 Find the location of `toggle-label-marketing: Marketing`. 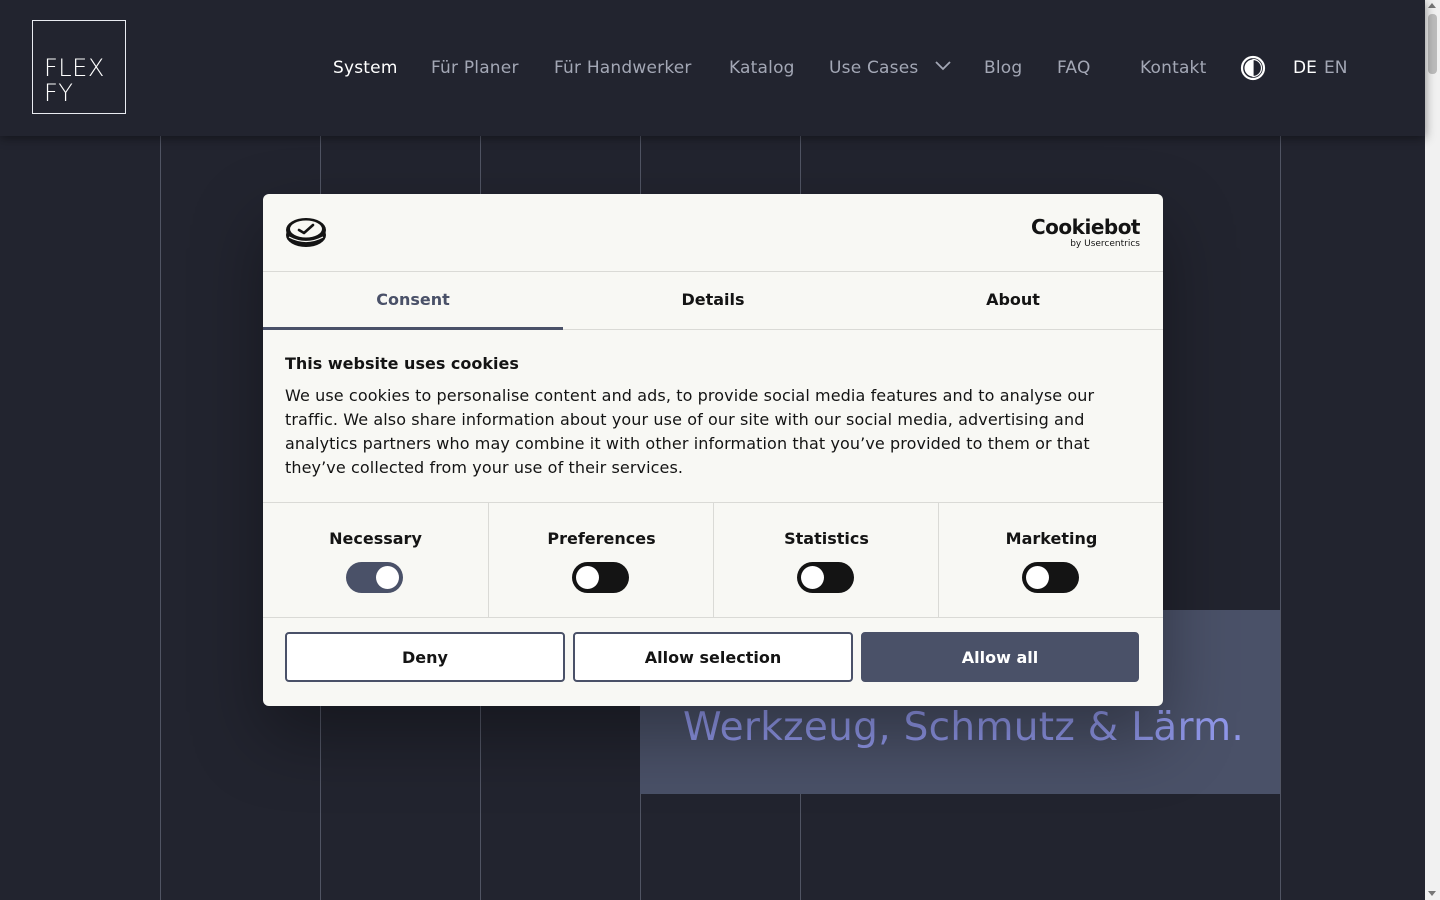

toggle-label-marketing: Marketing is located at coordinates (1051, 538).